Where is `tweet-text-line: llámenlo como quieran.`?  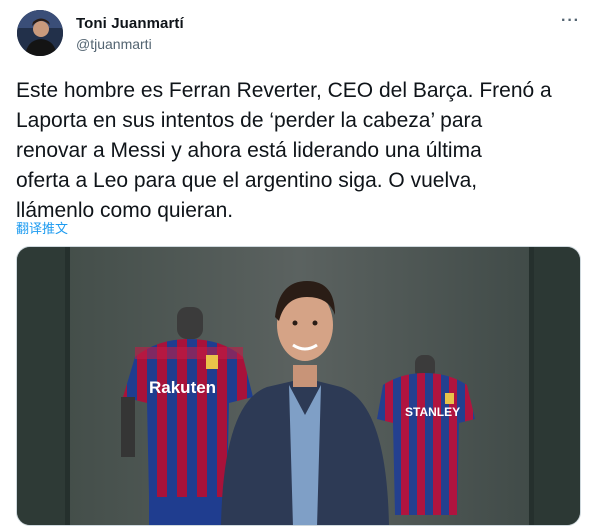 tweet-text-line: llámenlo como quieran. is located at coordinates (125, 210).